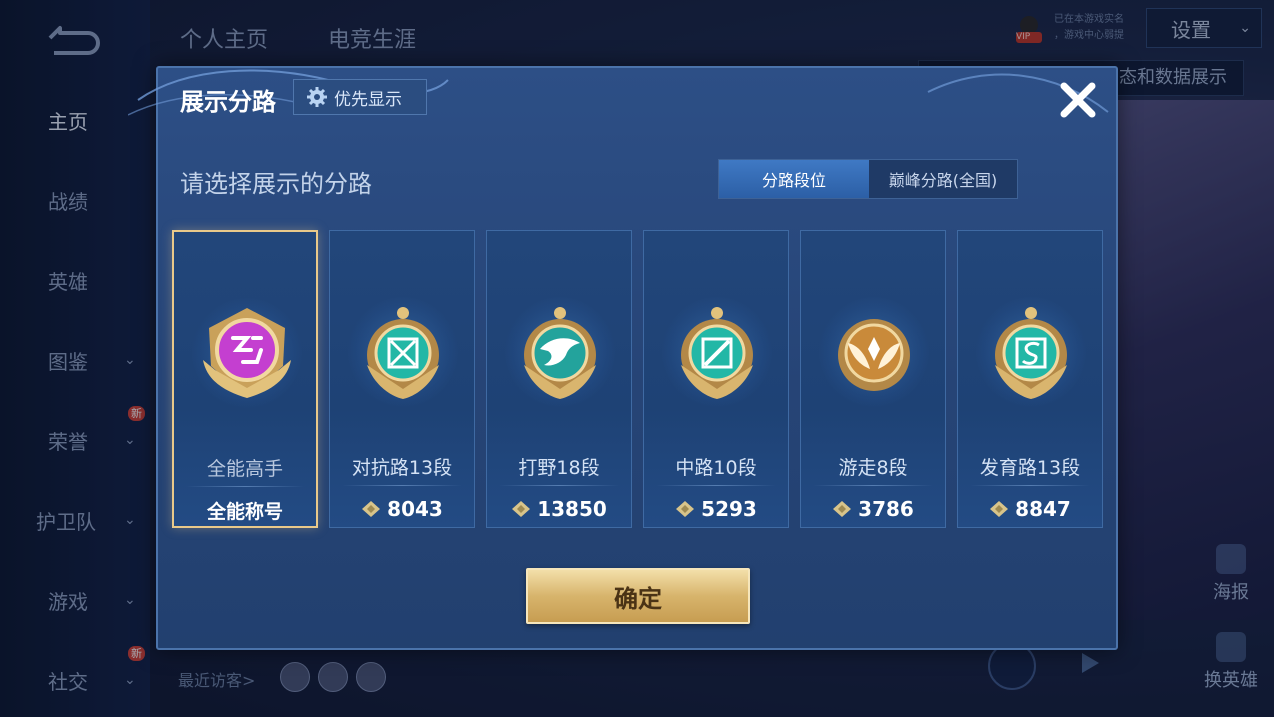 The image size is (1274, 717). I want to click on jungle-emblem-icon, so click(560, 353).